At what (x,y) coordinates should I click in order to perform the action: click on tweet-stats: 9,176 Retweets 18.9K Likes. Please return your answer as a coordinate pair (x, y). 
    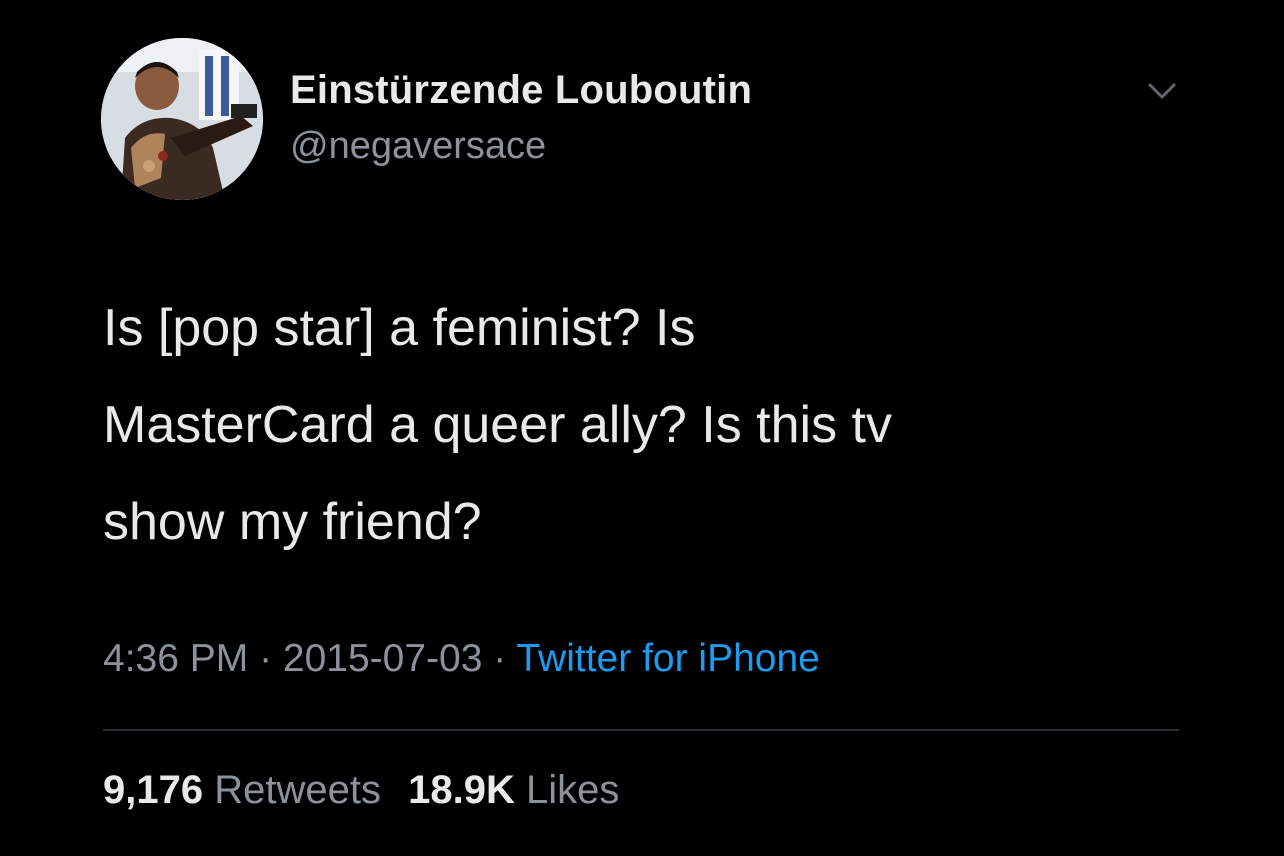
    Looking at the image, I should click on (361, 790).